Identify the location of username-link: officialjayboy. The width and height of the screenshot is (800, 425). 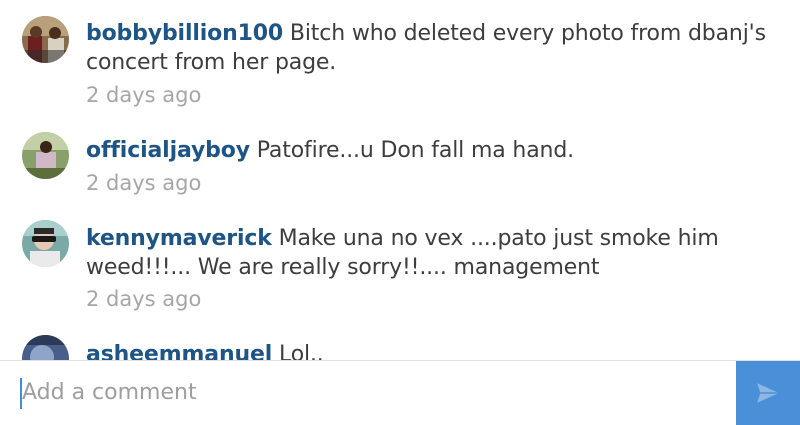
(168, 150).